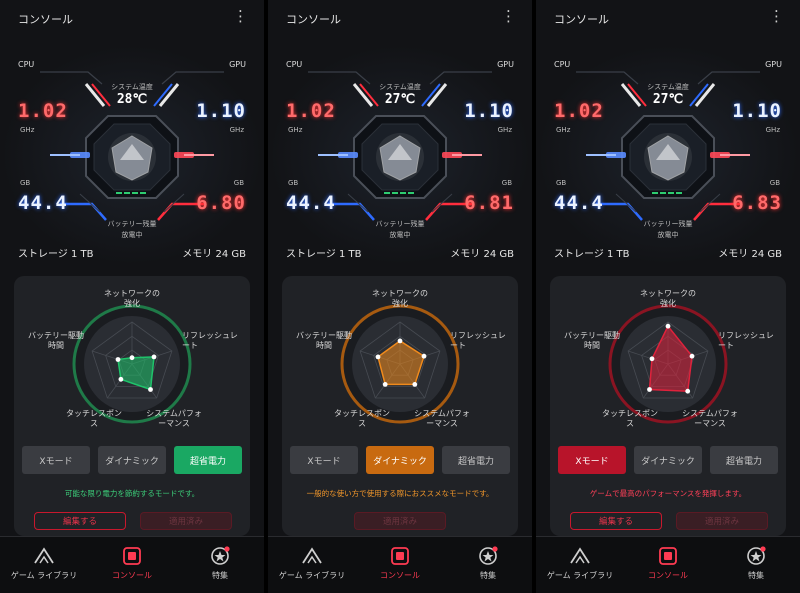  I want to click on memory-total: メモリ 24 GB, so click(214, 254).